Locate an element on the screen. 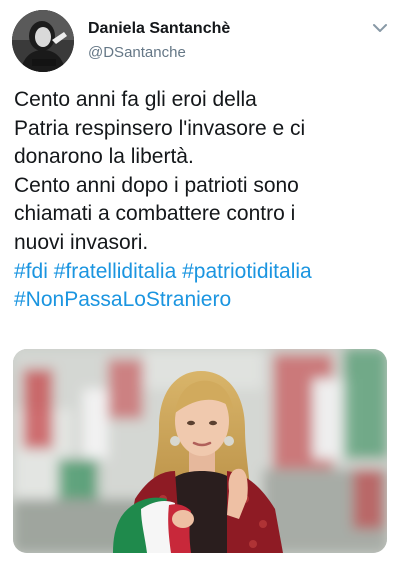 This screenshot has height=568, width=400. tweet-text-line: nuovi invasori. is located at coordinates (81, 242).